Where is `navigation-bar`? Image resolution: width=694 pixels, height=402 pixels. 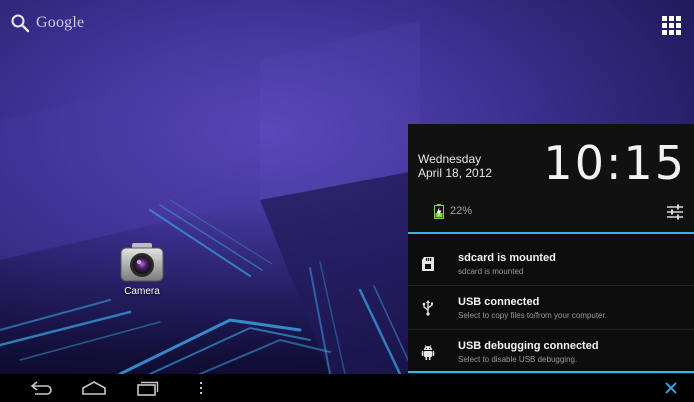
navigation-bar is located at coordinates (347, 388).